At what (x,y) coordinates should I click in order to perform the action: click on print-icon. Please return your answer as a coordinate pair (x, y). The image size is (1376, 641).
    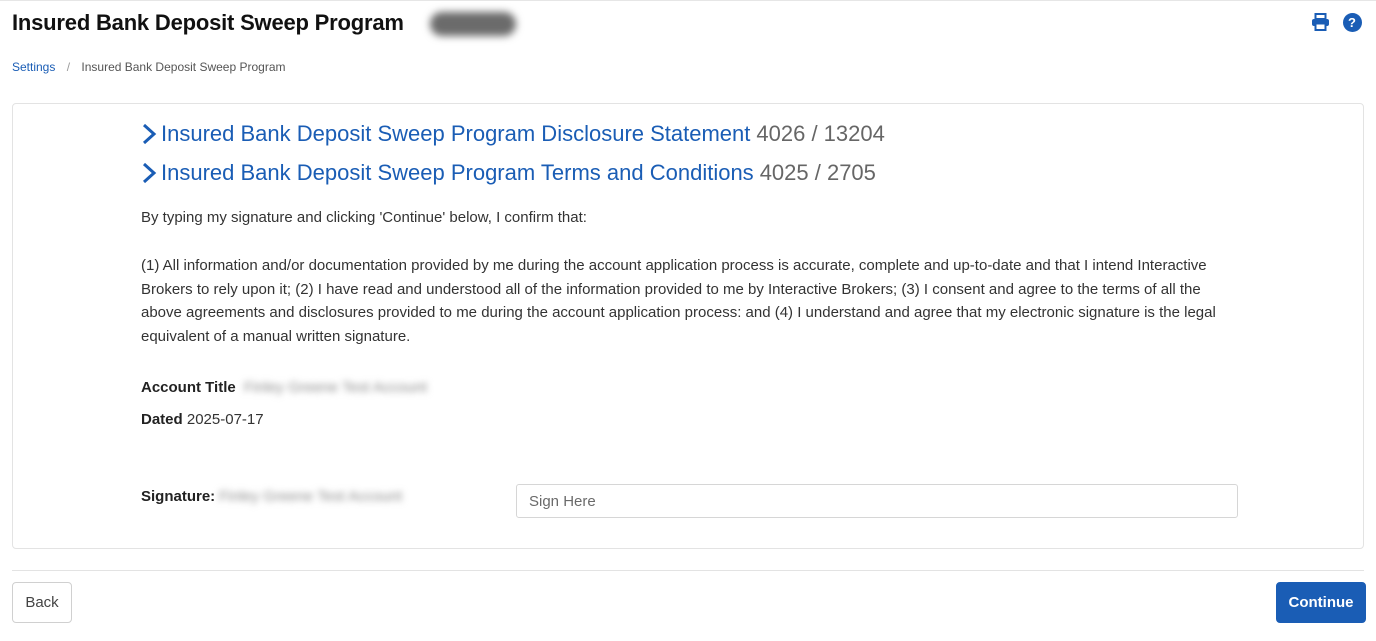
    Looking at the image, I should click on (1320, 22).